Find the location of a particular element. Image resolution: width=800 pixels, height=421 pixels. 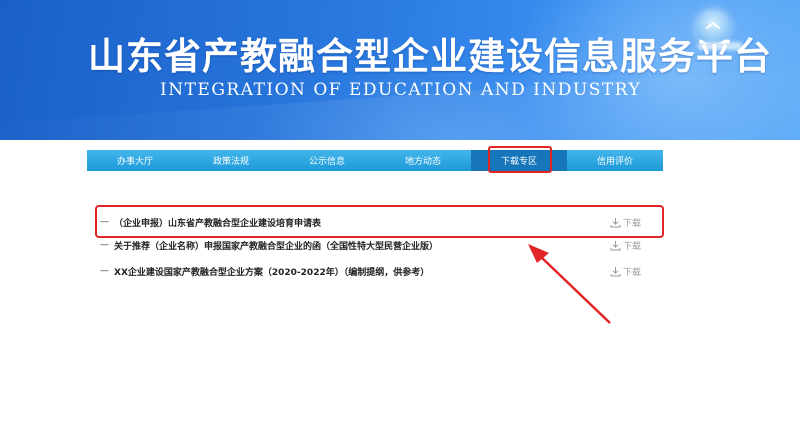

nav-highlight-box is located at coordinates (520, 159).